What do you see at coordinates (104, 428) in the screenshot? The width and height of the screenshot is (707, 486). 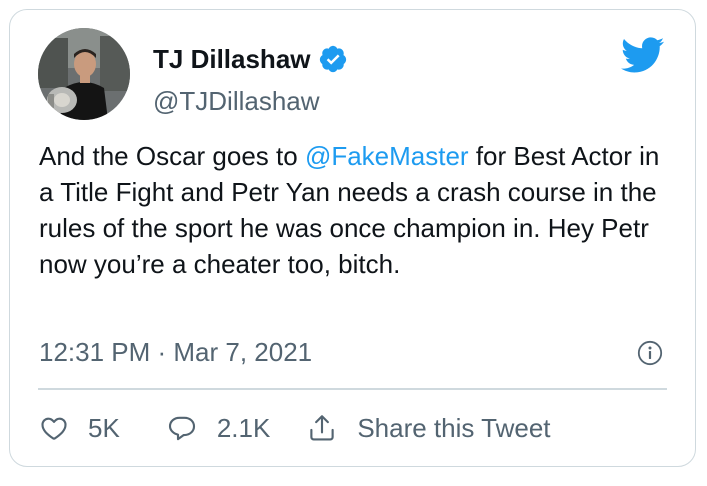 I see `like-count: 5K` at bounding box center [104, 428].